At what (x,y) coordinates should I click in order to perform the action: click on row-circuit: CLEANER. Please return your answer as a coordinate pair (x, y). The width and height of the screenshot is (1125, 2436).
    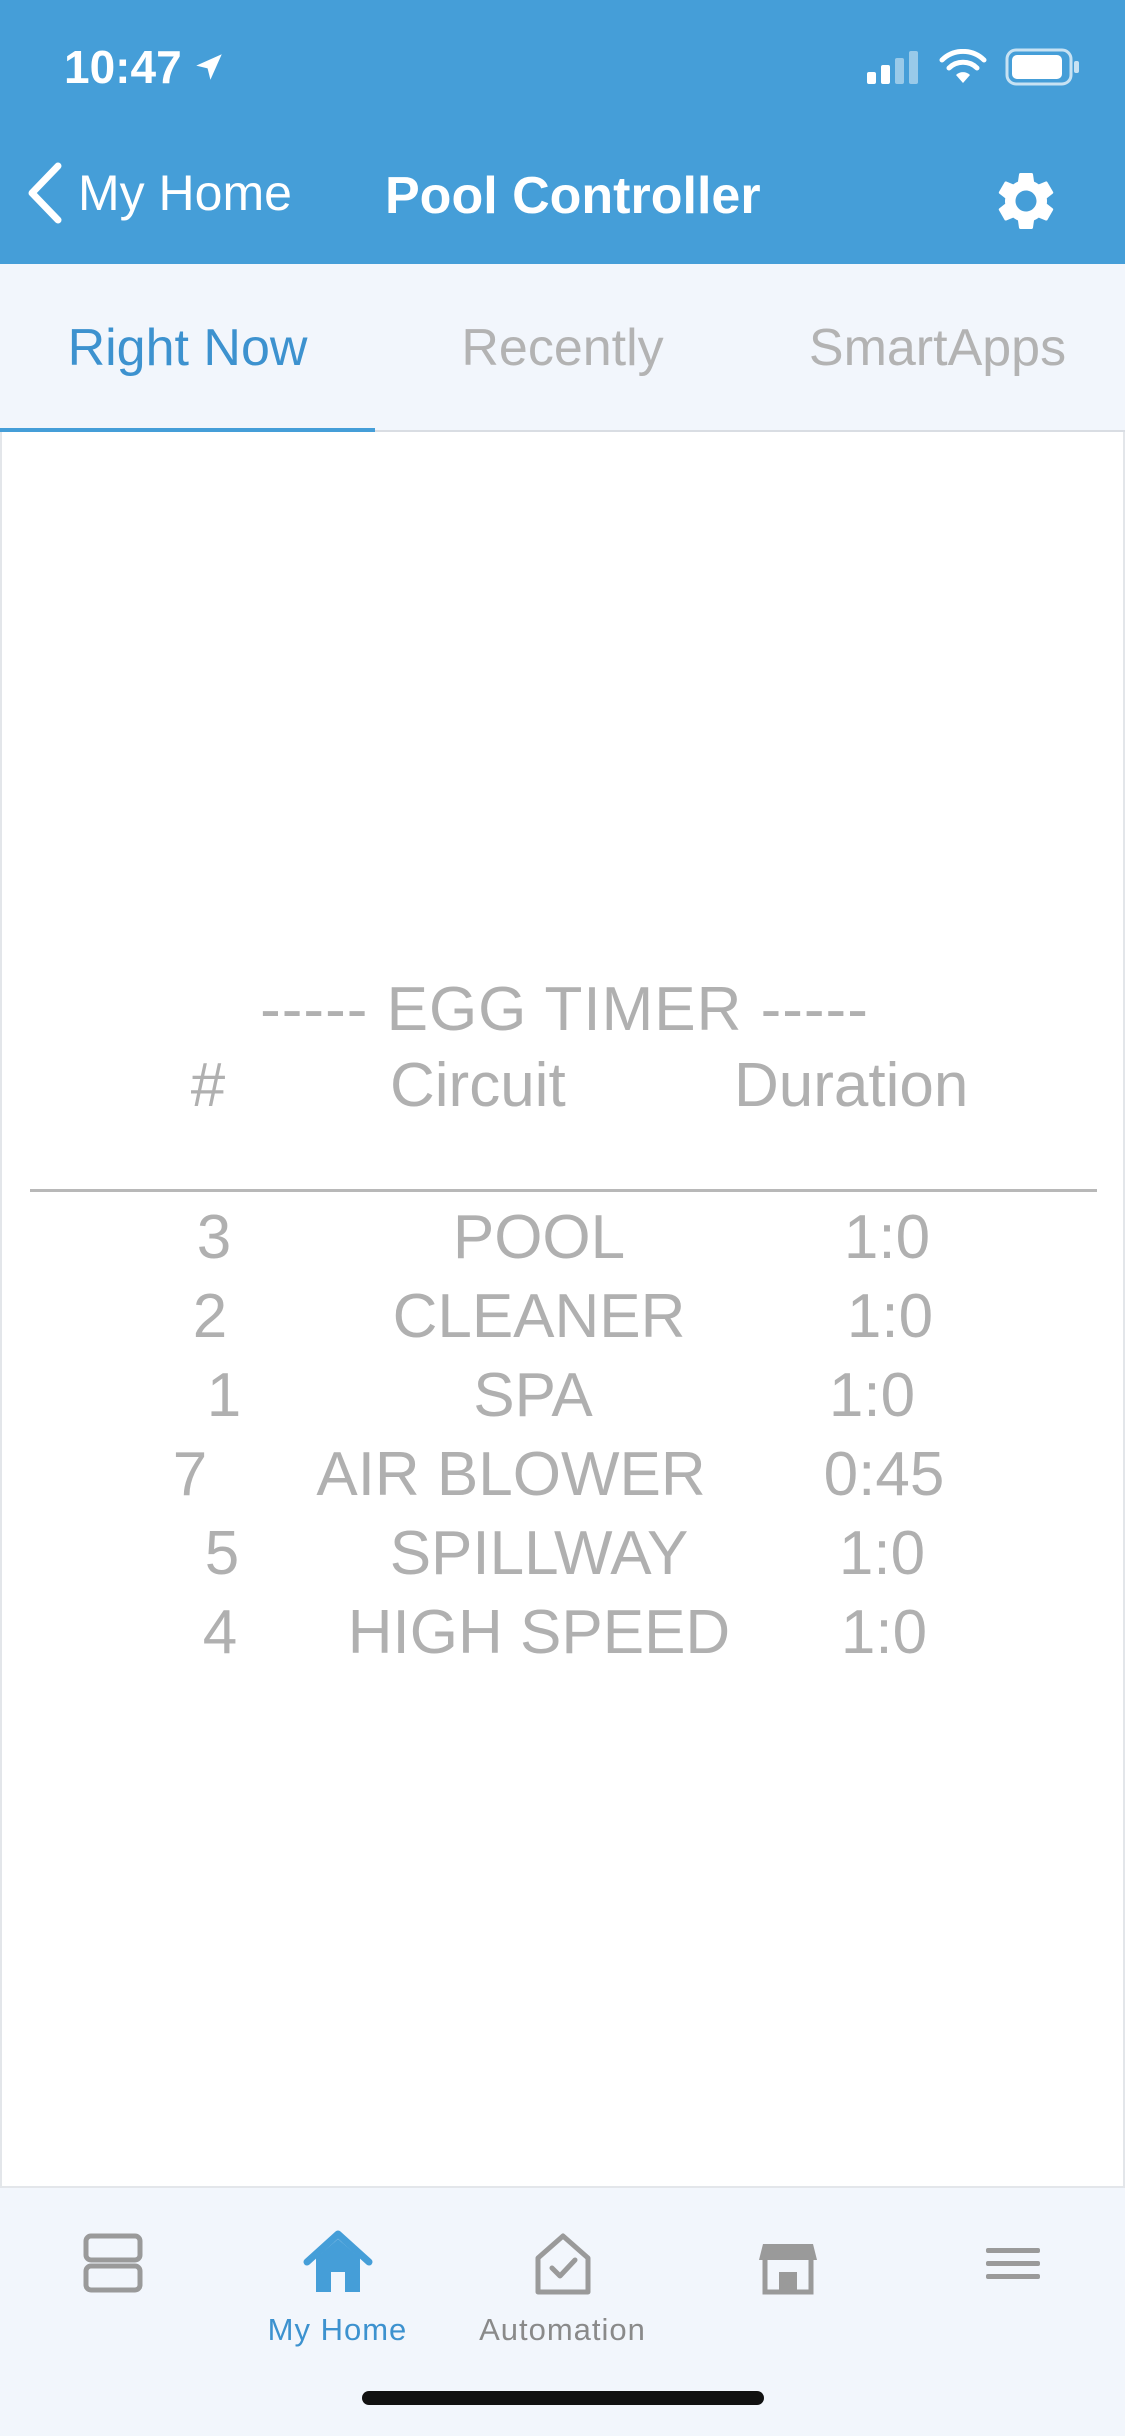
    Looking at the image, I should click on (539, 1316).